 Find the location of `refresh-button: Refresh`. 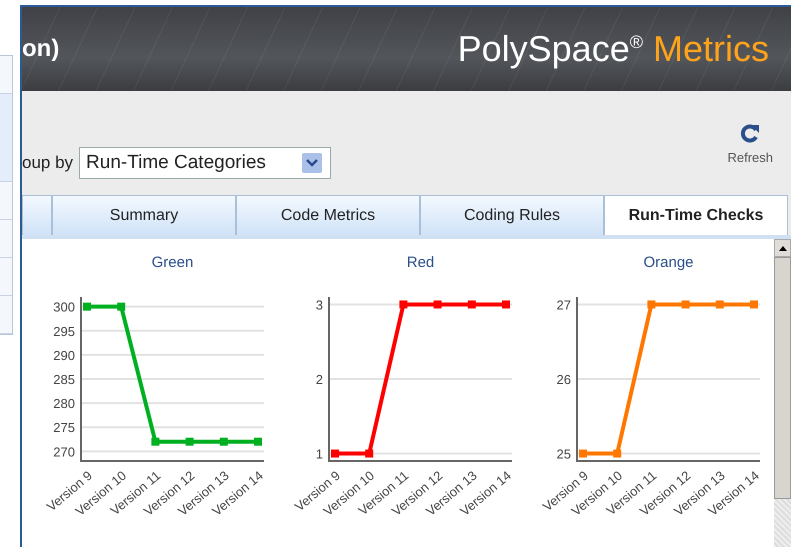

refresh-button: Refresh is located at coordinates (750, 143).